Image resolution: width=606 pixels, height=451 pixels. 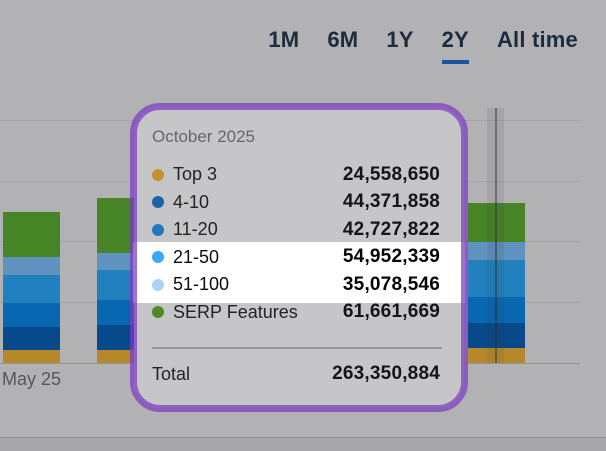 What do you see at coordinates (196, 256) in the screenshot?
I see `series-label: 21-50` at bounding box center [196, 256].